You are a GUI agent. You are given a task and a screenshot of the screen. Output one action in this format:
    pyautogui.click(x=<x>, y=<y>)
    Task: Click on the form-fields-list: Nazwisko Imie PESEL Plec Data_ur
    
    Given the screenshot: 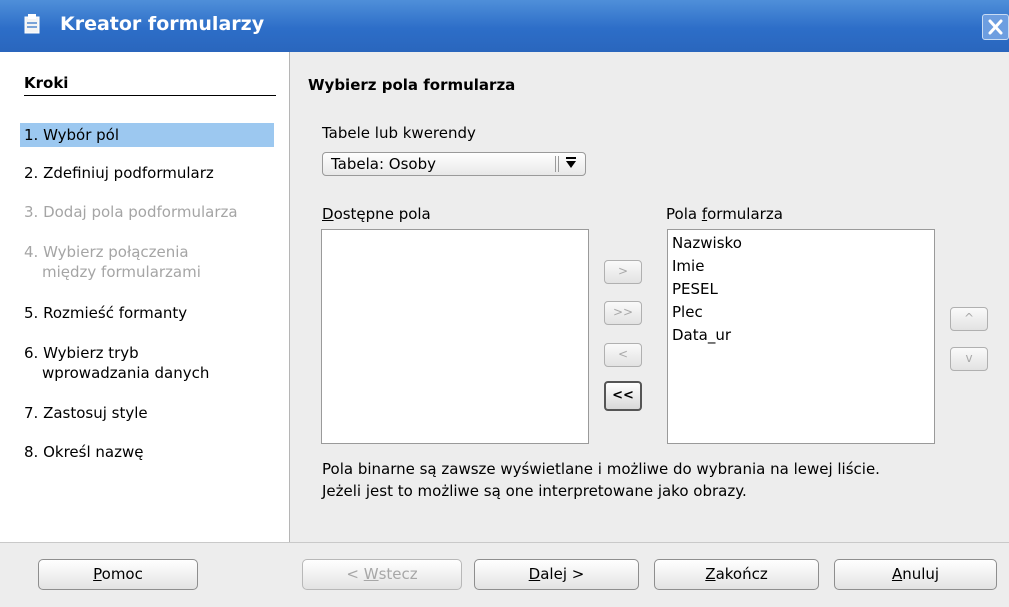 What is the action you would take?
    pyautogui.click(x=801, y=336)
    